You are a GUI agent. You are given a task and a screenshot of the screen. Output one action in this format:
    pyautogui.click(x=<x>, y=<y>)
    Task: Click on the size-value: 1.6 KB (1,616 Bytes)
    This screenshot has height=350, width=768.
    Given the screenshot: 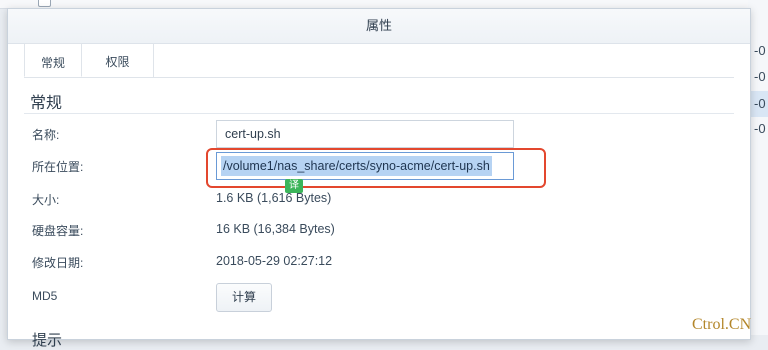 What is the action you would take?
    pyautogui.click(x=274, y=198)
    